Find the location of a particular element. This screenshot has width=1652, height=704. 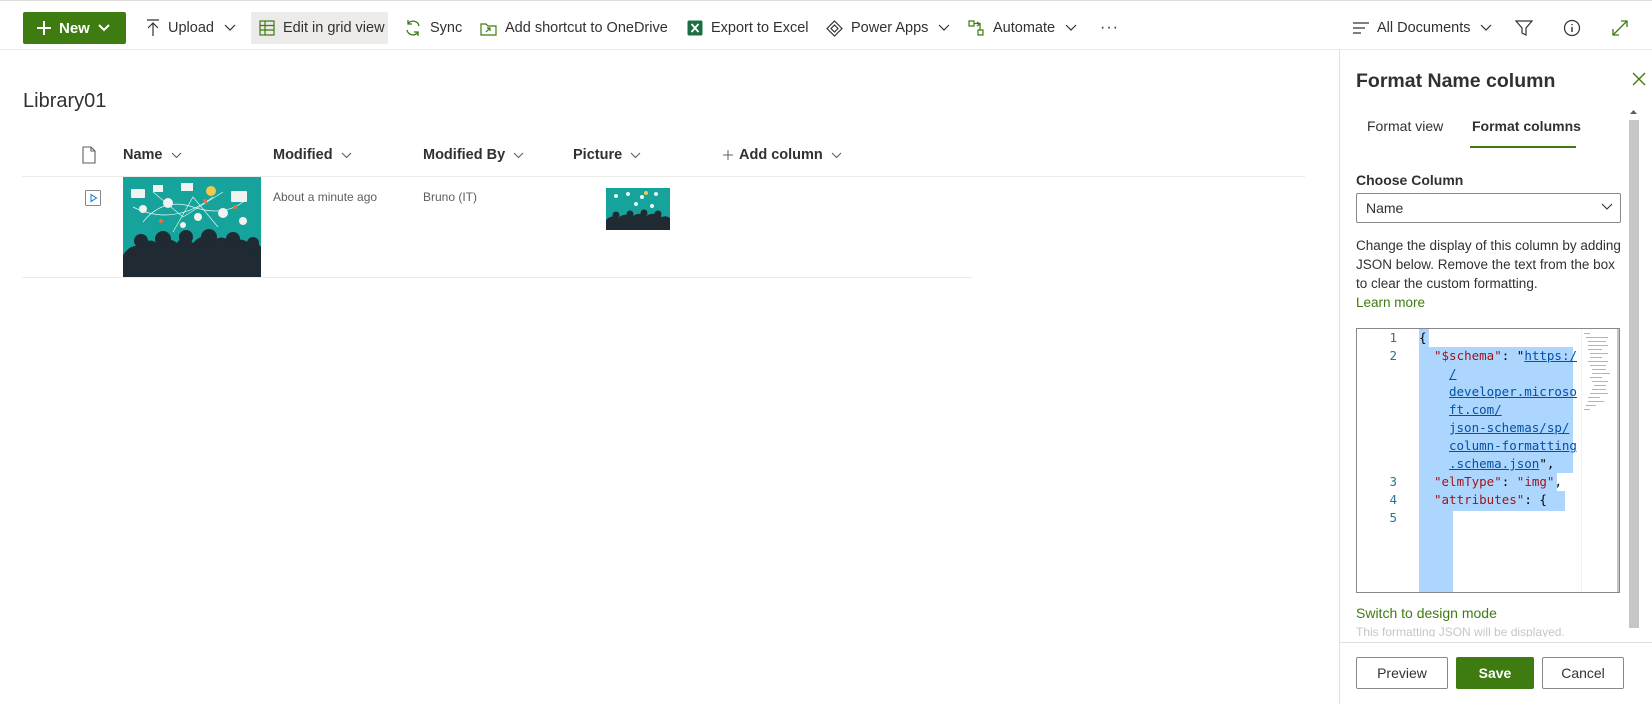

more-options-button: ··· is located at coordinates (1109, 28).